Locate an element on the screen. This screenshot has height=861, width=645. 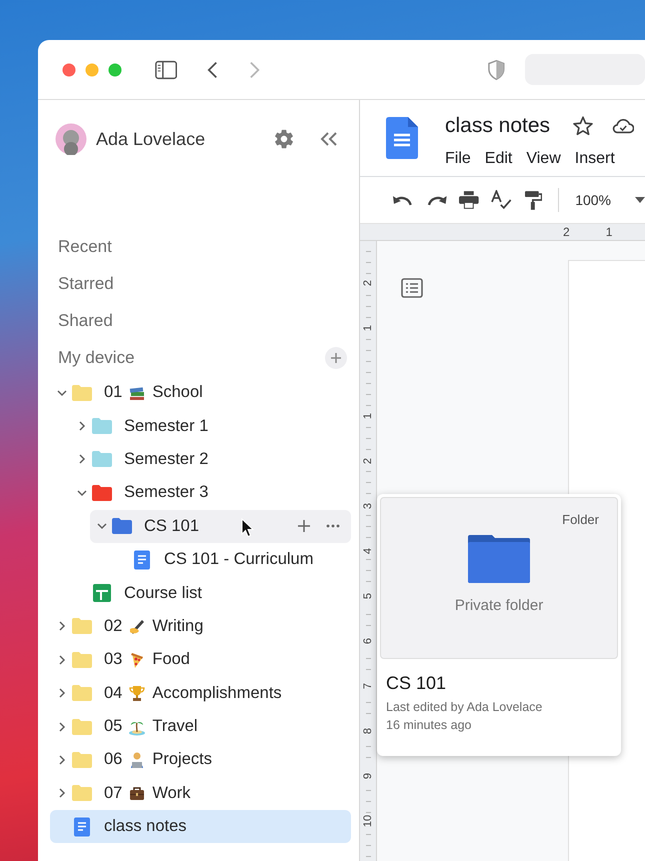
print-icon is located at coordinates (469, 200).